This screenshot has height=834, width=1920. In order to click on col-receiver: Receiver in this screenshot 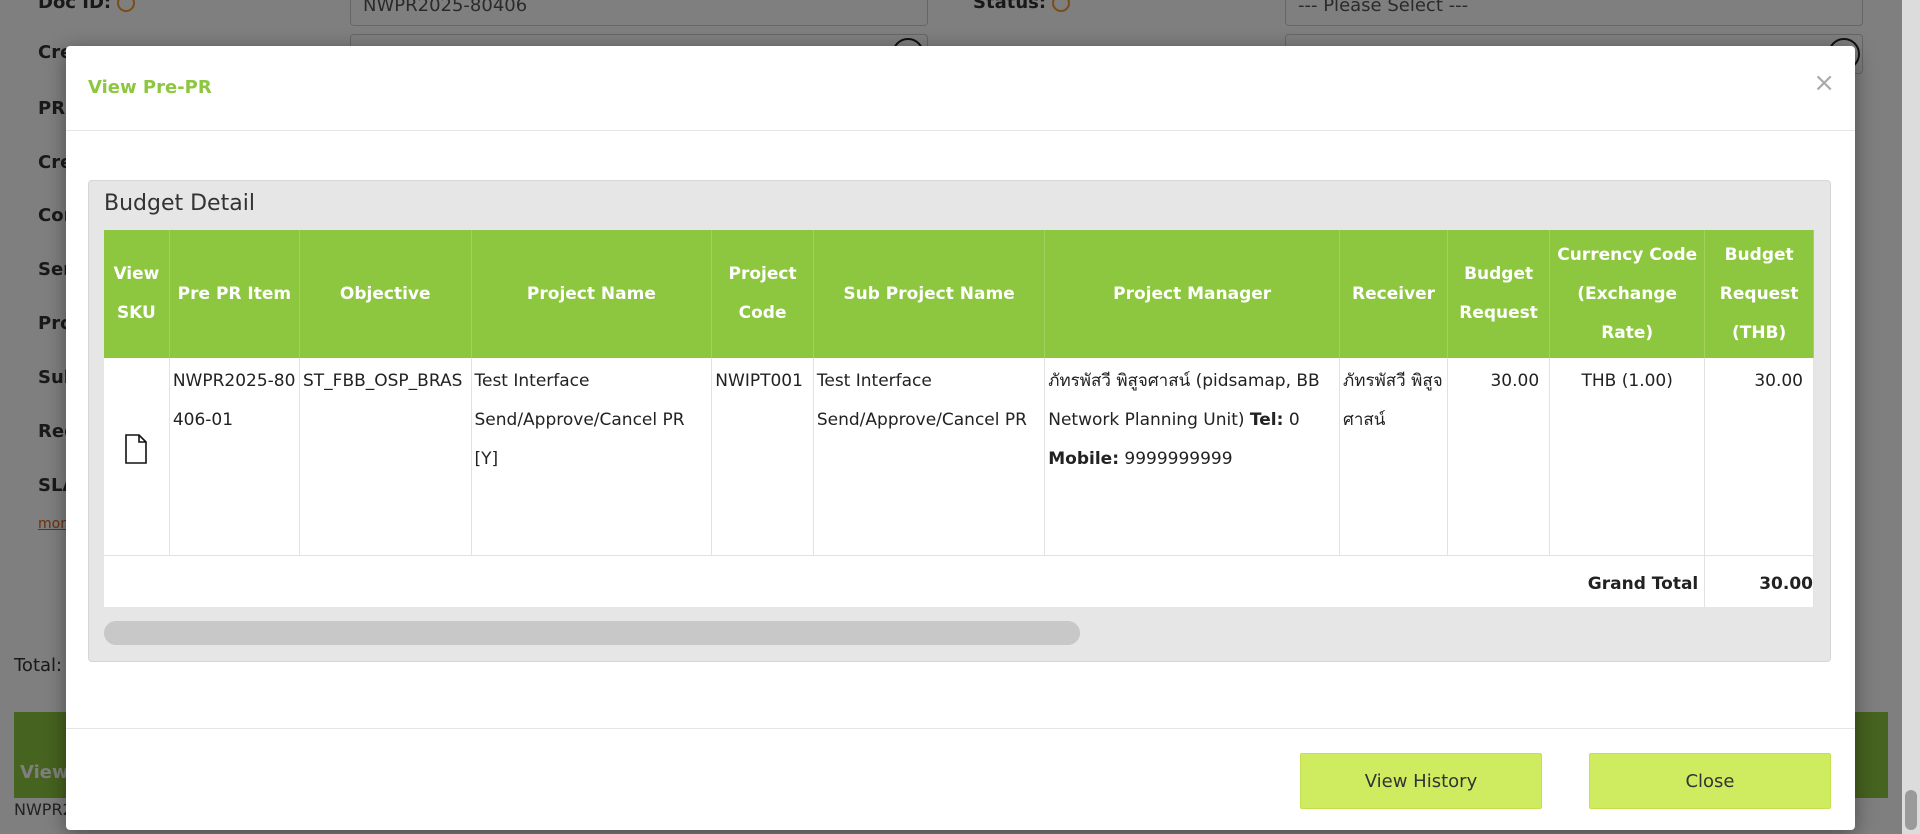, I will do `click(1394, 294)`.